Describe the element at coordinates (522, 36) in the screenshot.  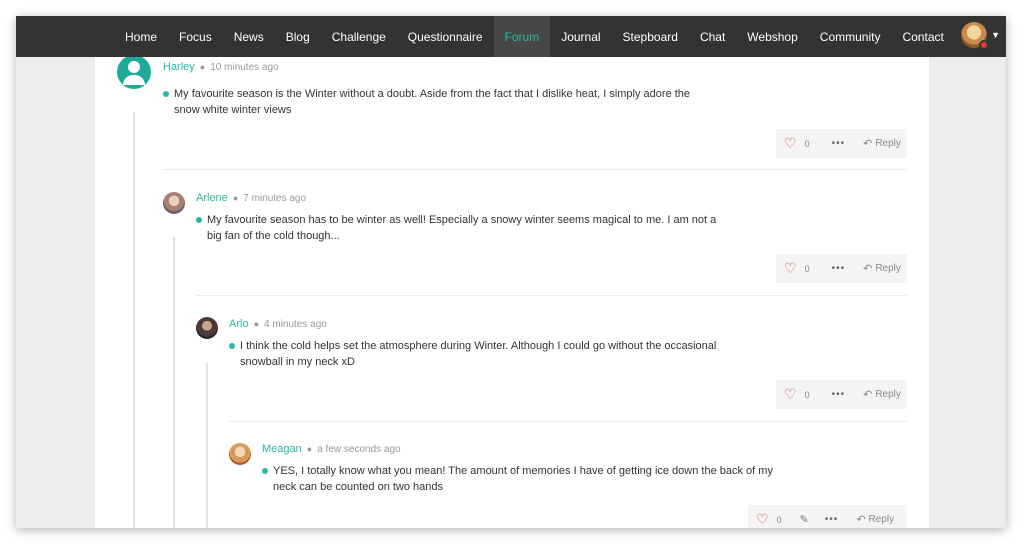
I see `nav-item-forum: Forum` at that location.